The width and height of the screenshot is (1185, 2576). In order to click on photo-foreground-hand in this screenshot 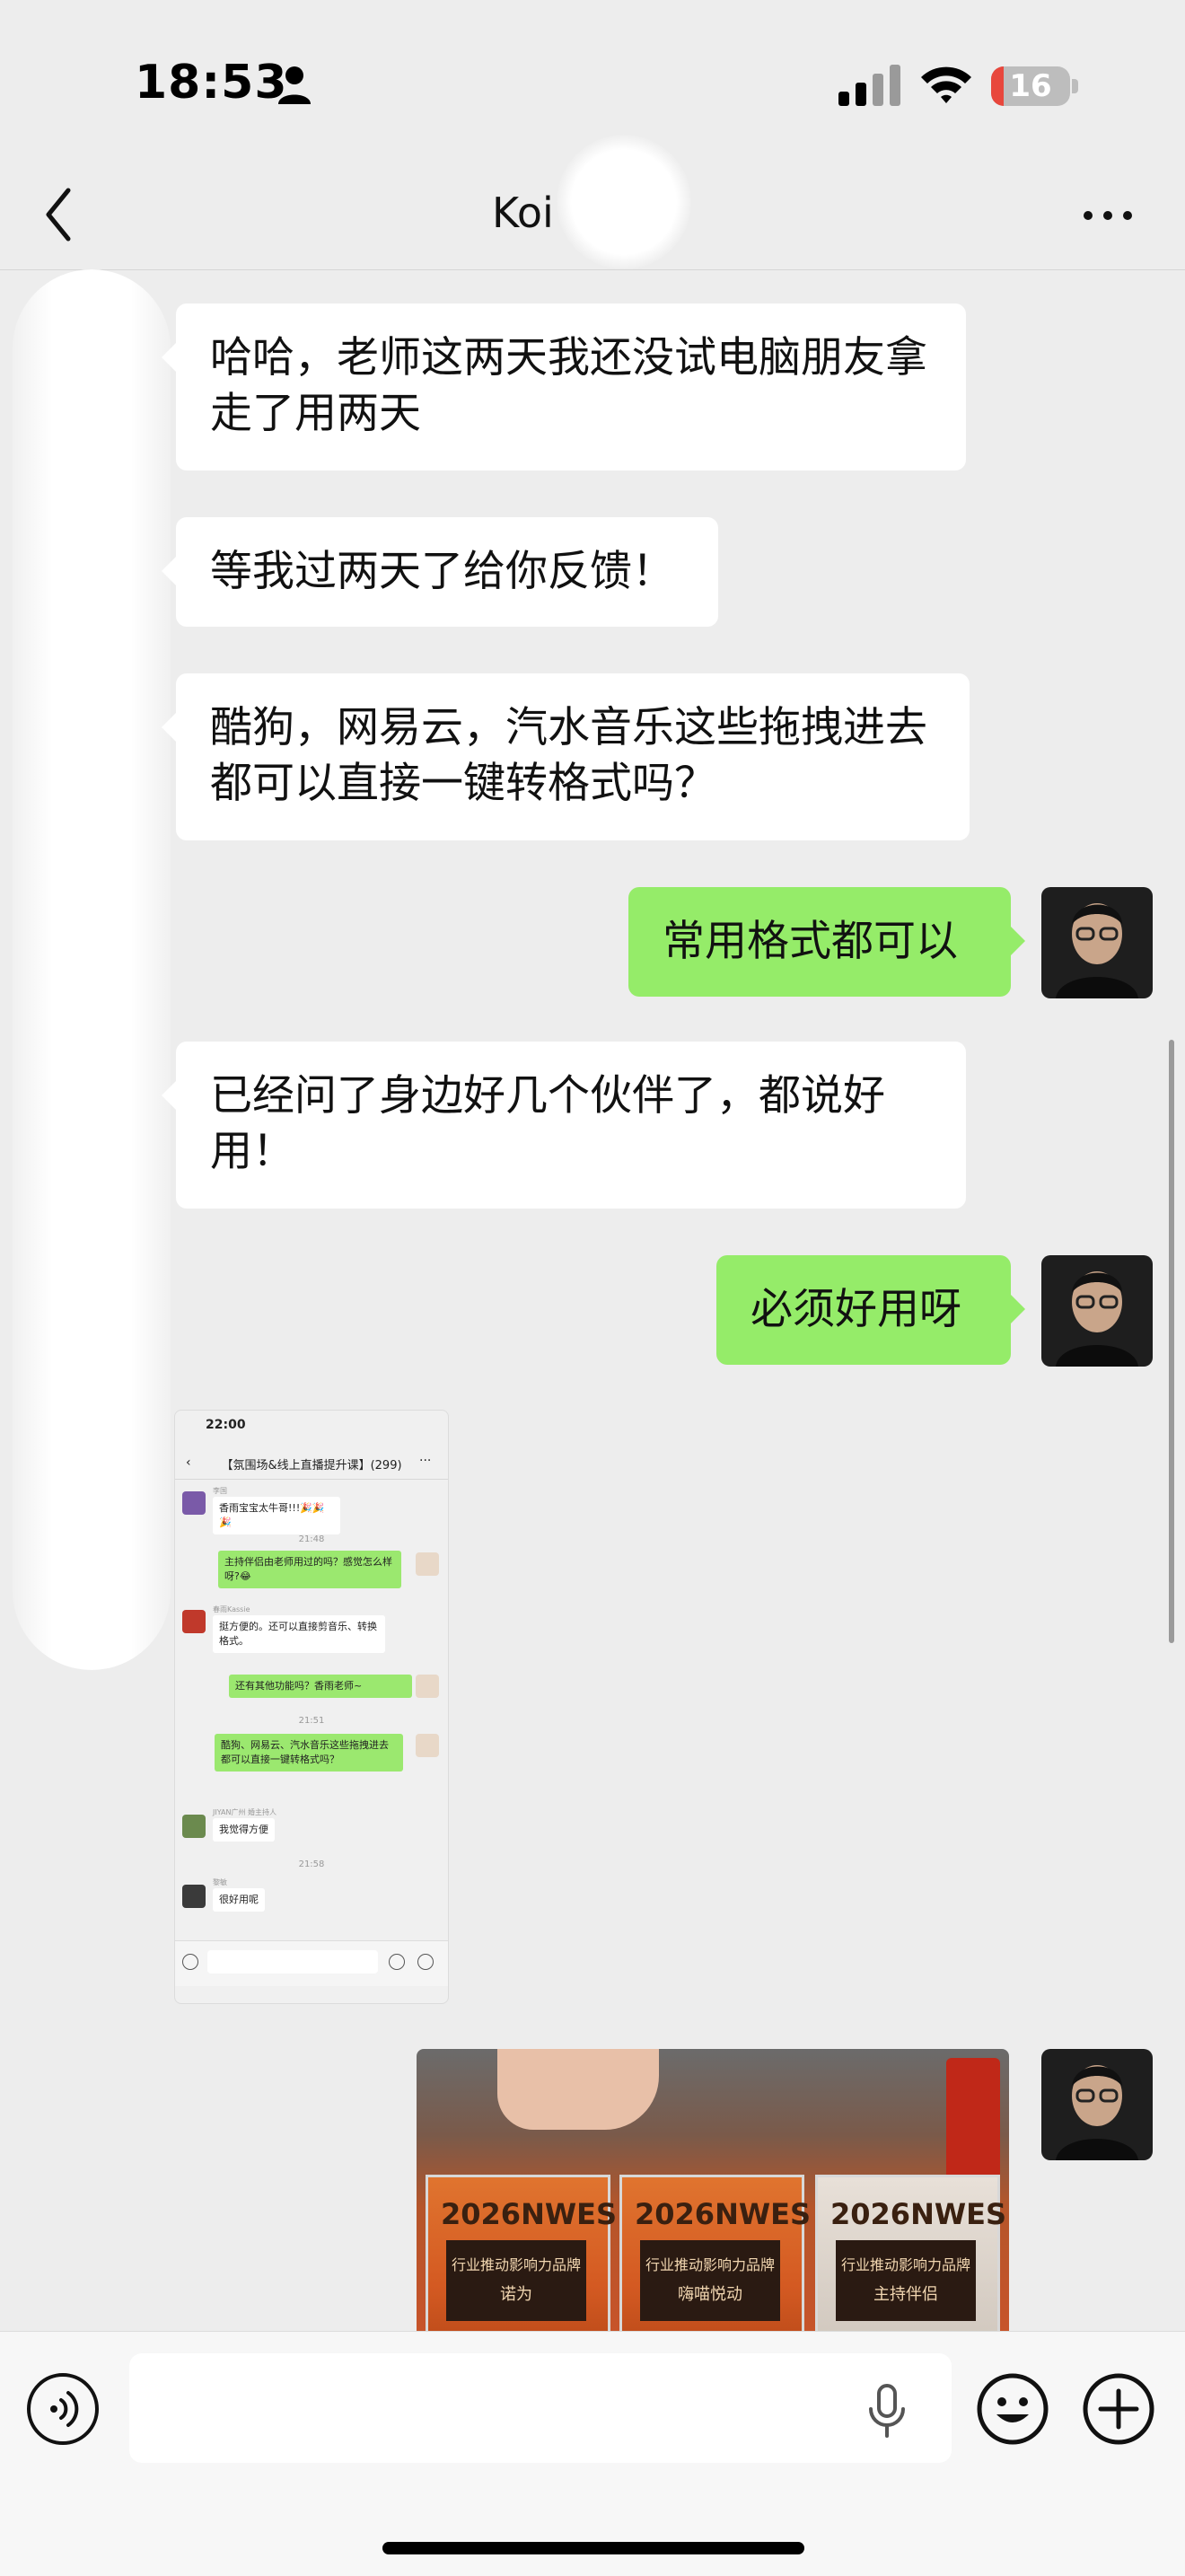, I will do `click(578, 2089)`.